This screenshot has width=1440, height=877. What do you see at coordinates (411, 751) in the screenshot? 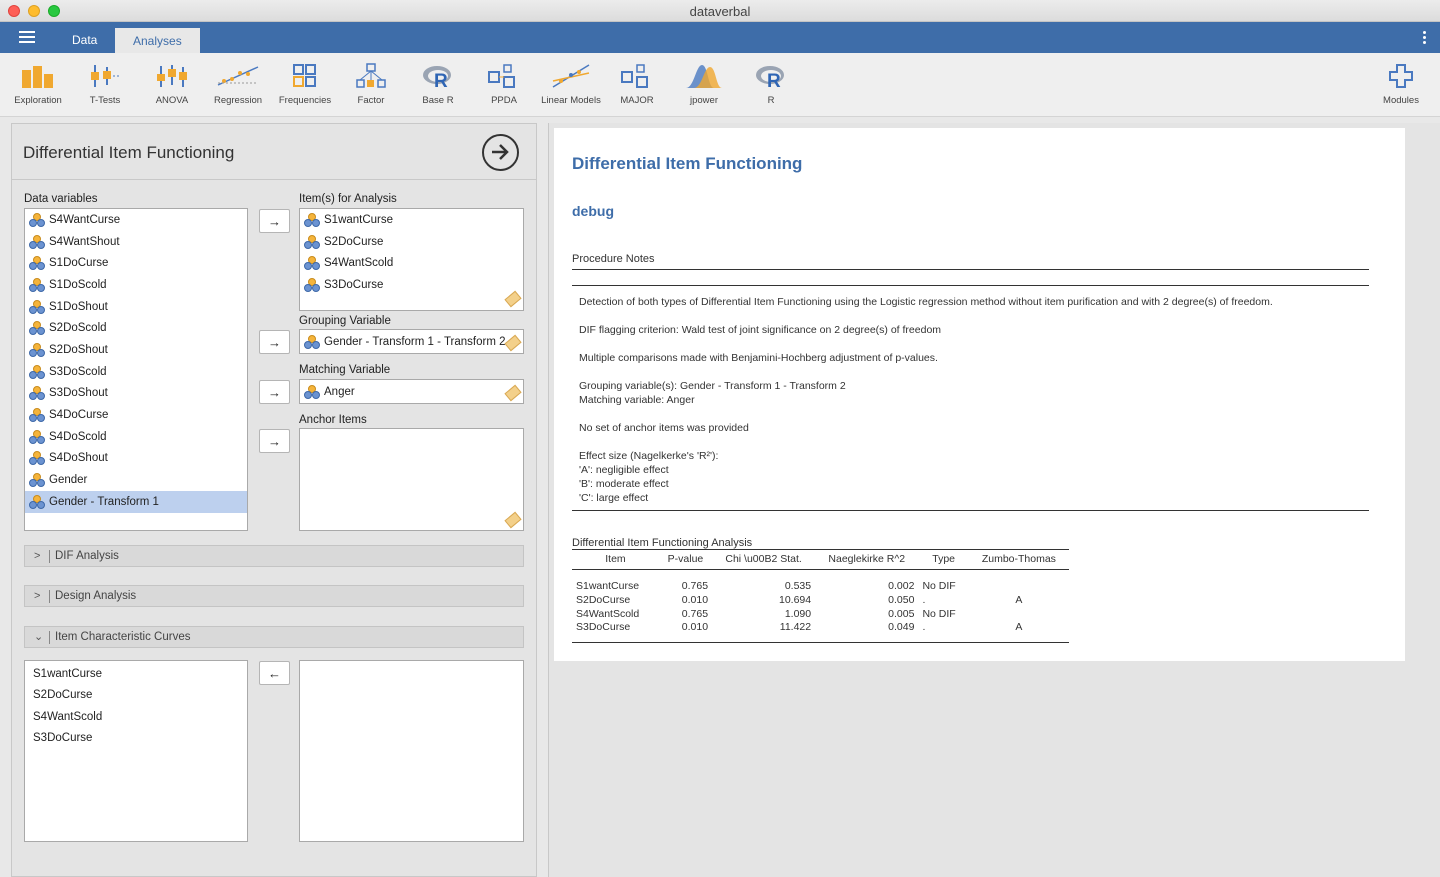
I see `icc-selected-list` at bounding box center [411, 751].